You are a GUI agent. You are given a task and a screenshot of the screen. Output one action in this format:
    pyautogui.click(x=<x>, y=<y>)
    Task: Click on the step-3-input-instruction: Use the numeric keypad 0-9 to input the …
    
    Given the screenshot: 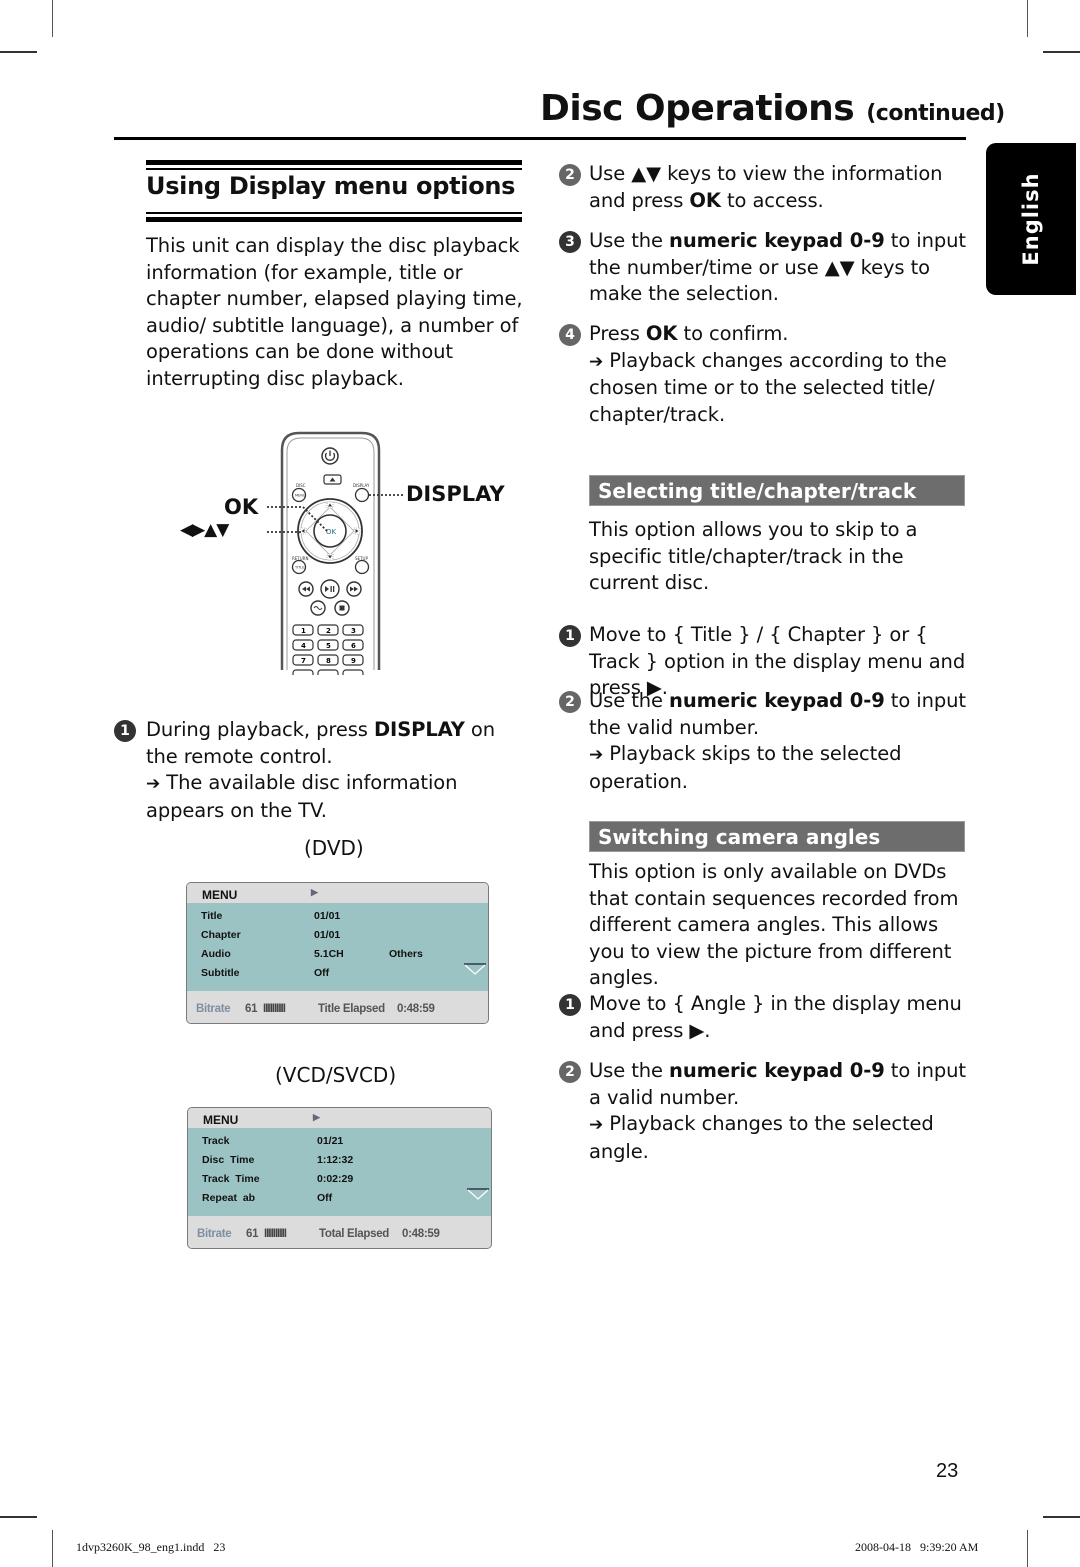 What is the action you would take?
    pyautogui.click(x=779, y=268)
    